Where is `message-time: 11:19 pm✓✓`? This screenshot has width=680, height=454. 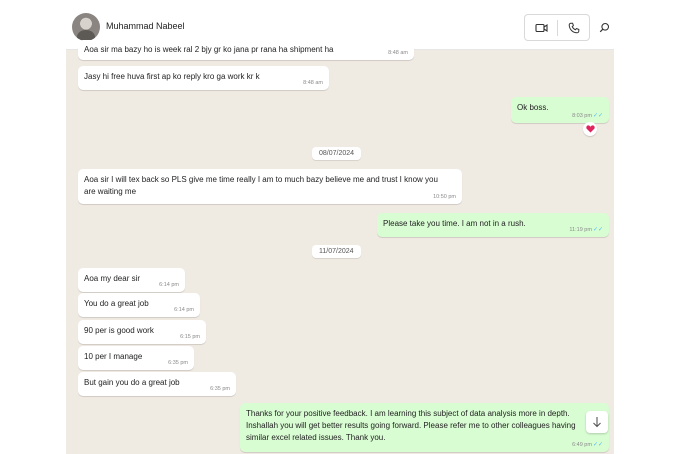 message-time: 11:19 pm✓✓ is located at coordinates (586, 230).